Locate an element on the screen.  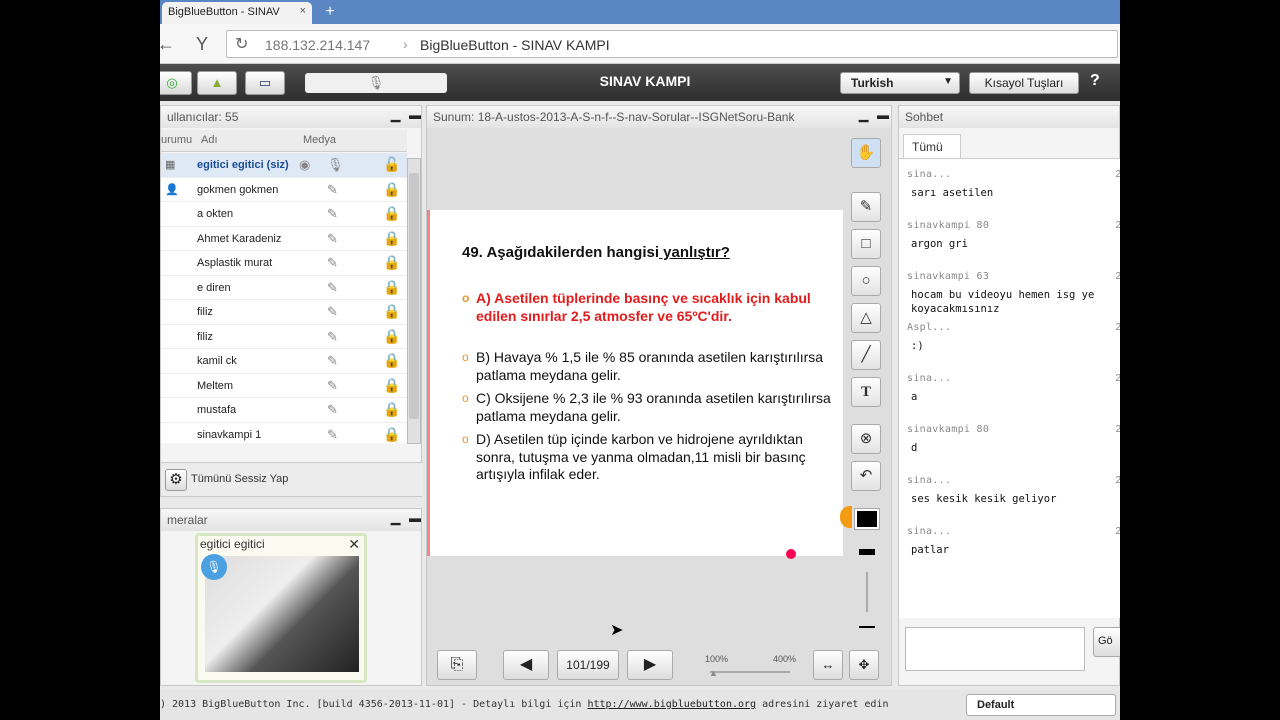
upload-icon: ⎘ is located at coordinates (457, 665).